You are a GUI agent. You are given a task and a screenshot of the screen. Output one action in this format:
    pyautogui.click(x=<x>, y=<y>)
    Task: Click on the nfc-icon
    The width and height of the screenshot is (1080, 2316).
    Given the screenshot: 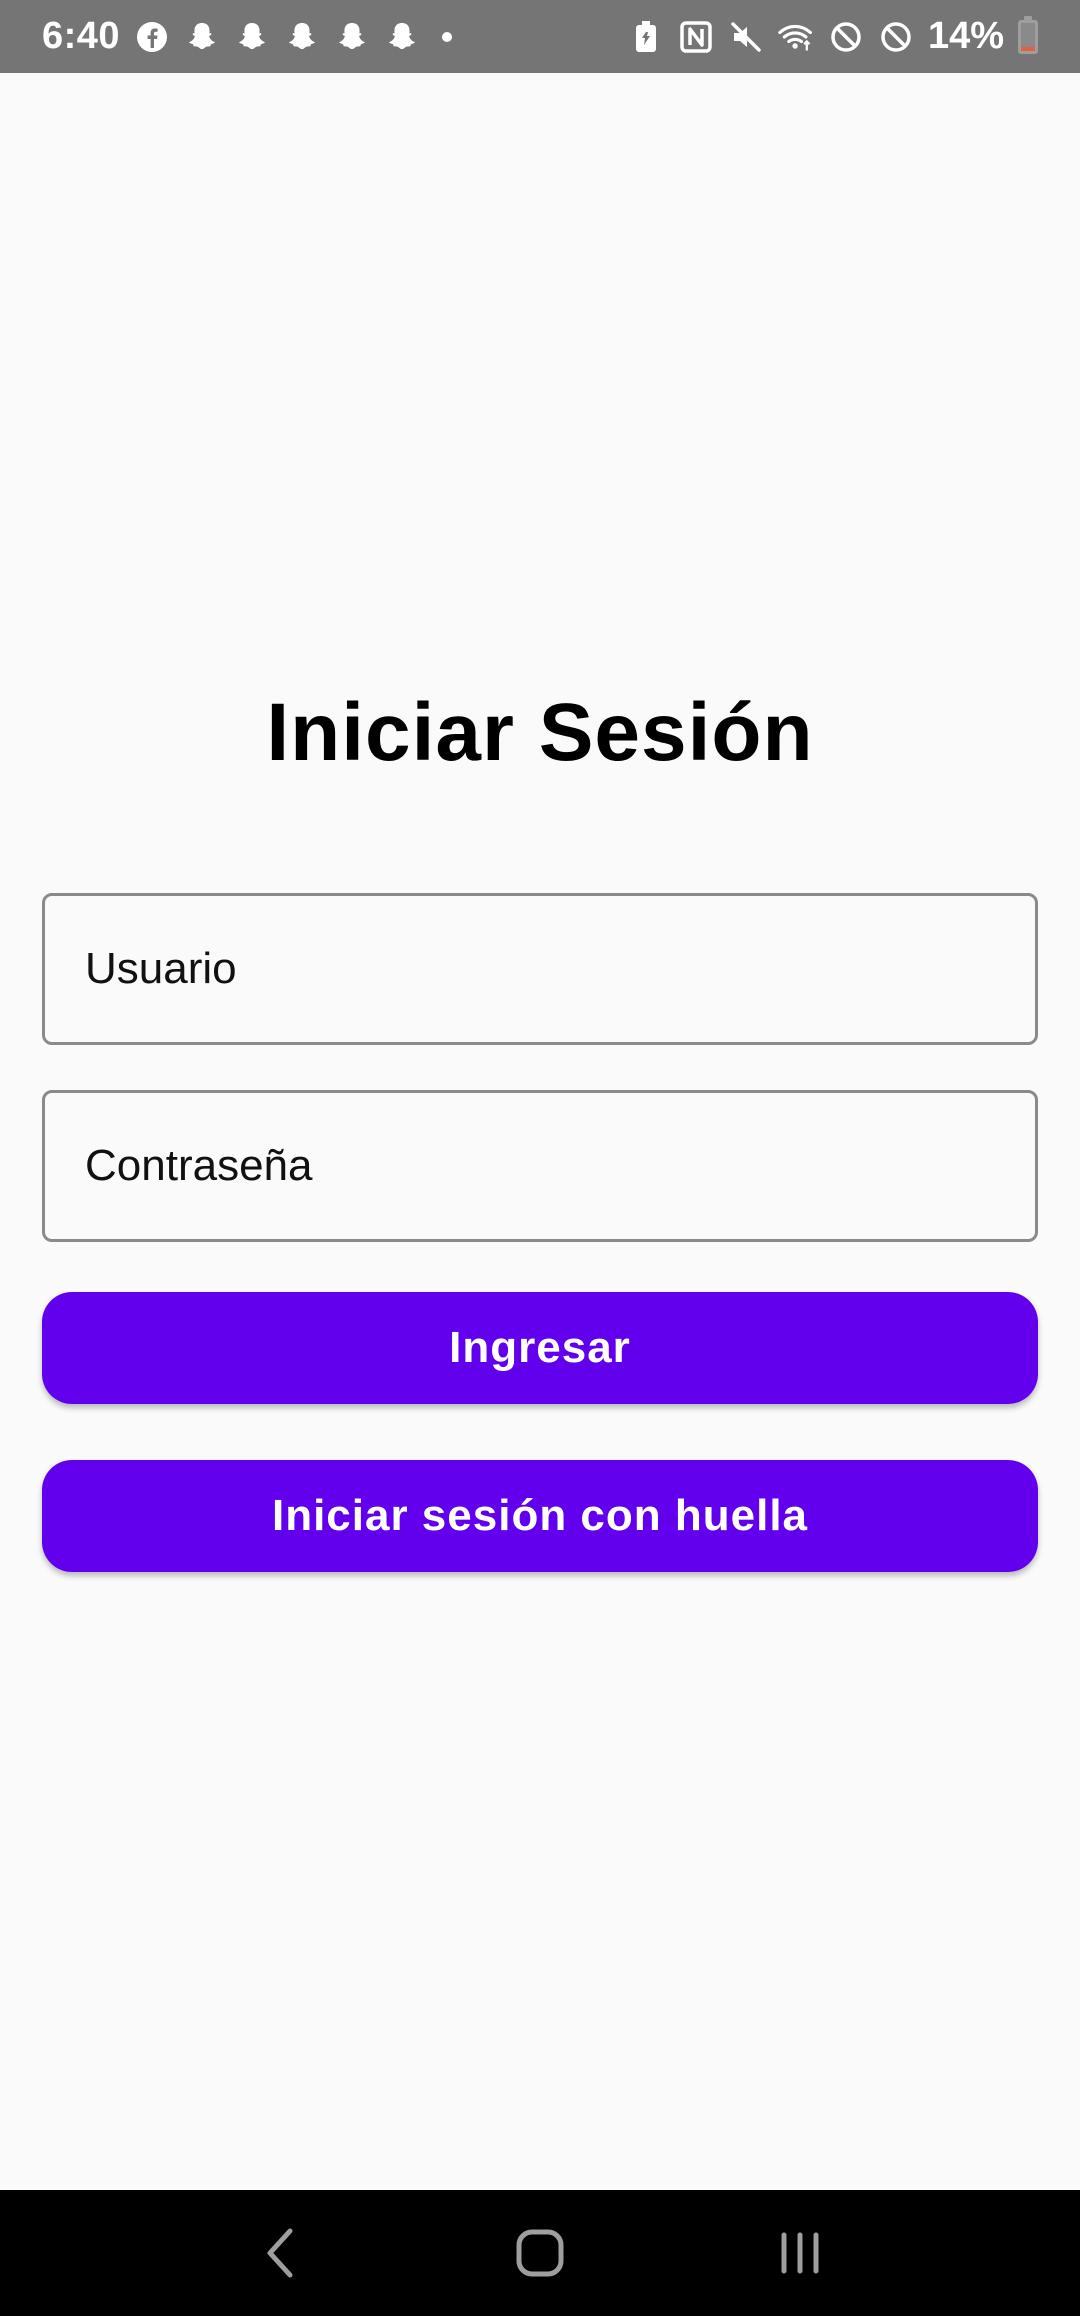 What is the action you would take?
    pyautogui.click(x=696, y=37)
    